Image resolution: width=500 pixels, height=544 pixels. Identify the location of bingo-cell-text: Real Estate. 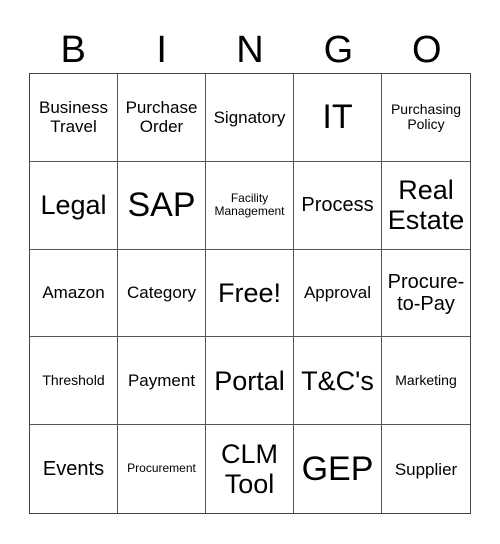
(426, 205).